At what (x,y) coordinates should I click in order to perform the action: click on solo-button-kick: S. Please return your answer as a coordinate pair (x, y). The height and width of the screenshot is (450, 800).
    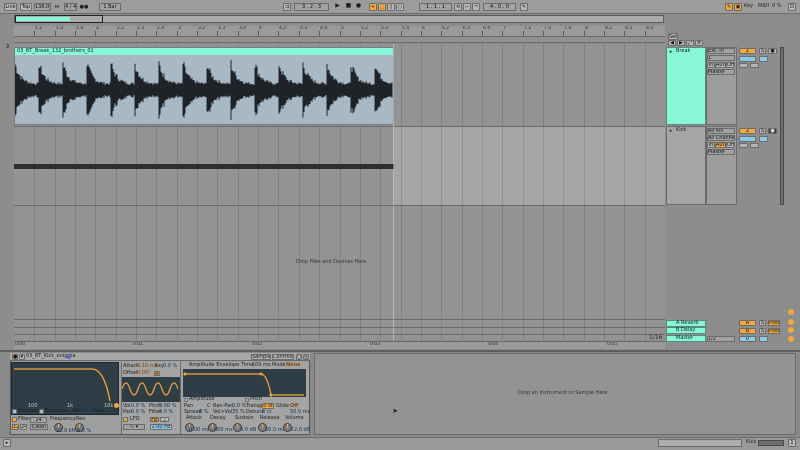
    Looking at the image, I should click on (762, 131).